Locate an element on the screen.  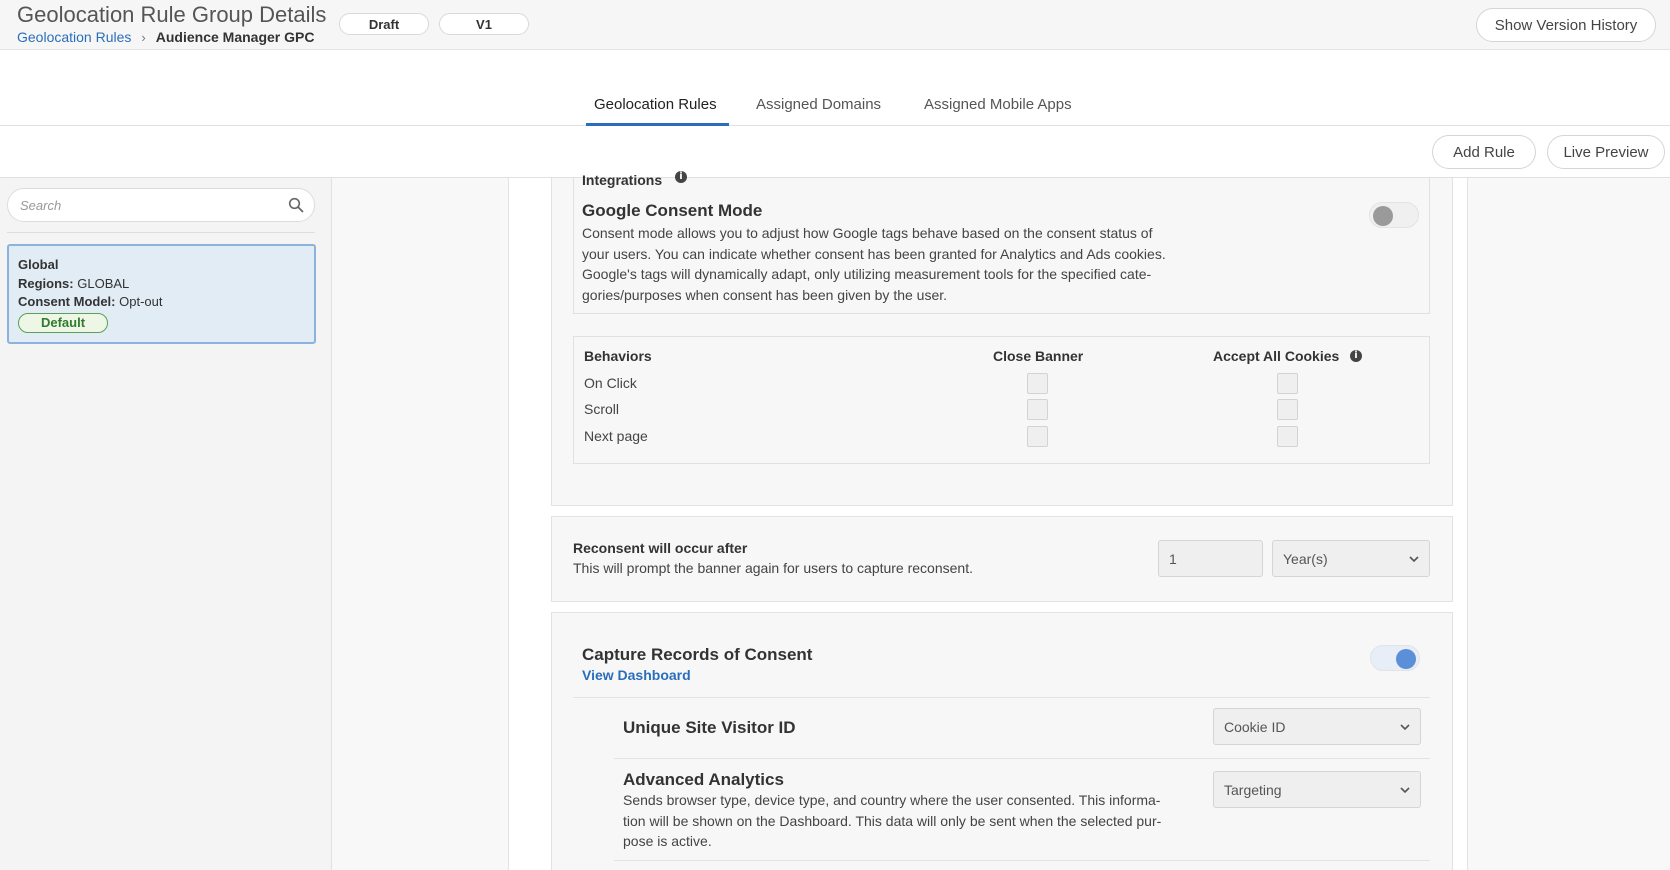
reconsent-title: Reconsent will occur after is located at coordinates (660, 548).